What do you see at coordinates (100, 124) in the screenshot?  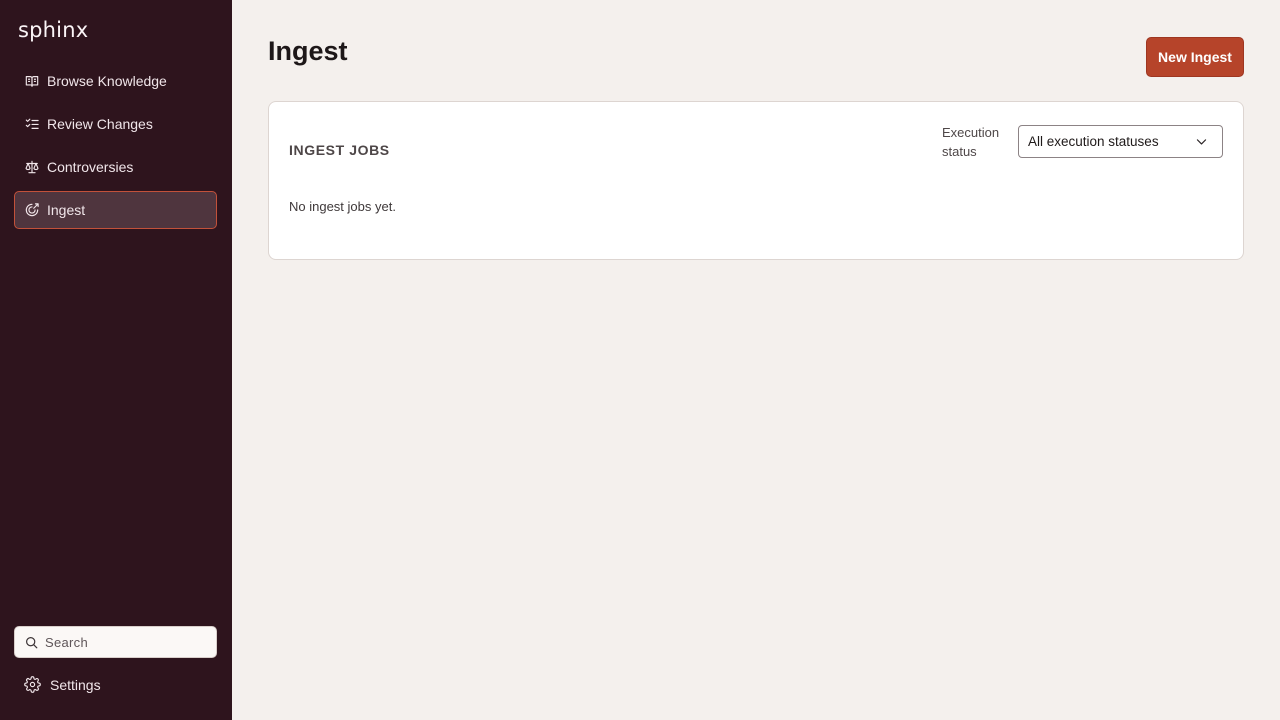 I see `sidebar-item-label: Review Changes` at bounding box center [100, 124].